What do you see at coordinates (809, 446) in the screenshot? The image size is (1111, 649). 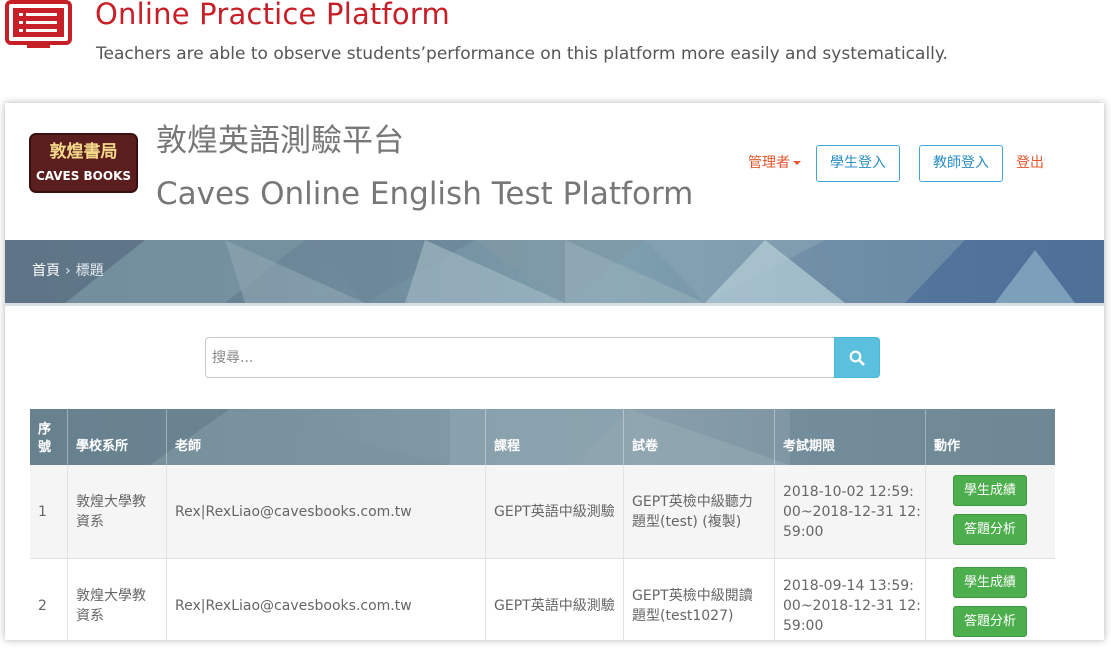 I see `header-period-label: 考試期限` at bounding box center [809, 446].